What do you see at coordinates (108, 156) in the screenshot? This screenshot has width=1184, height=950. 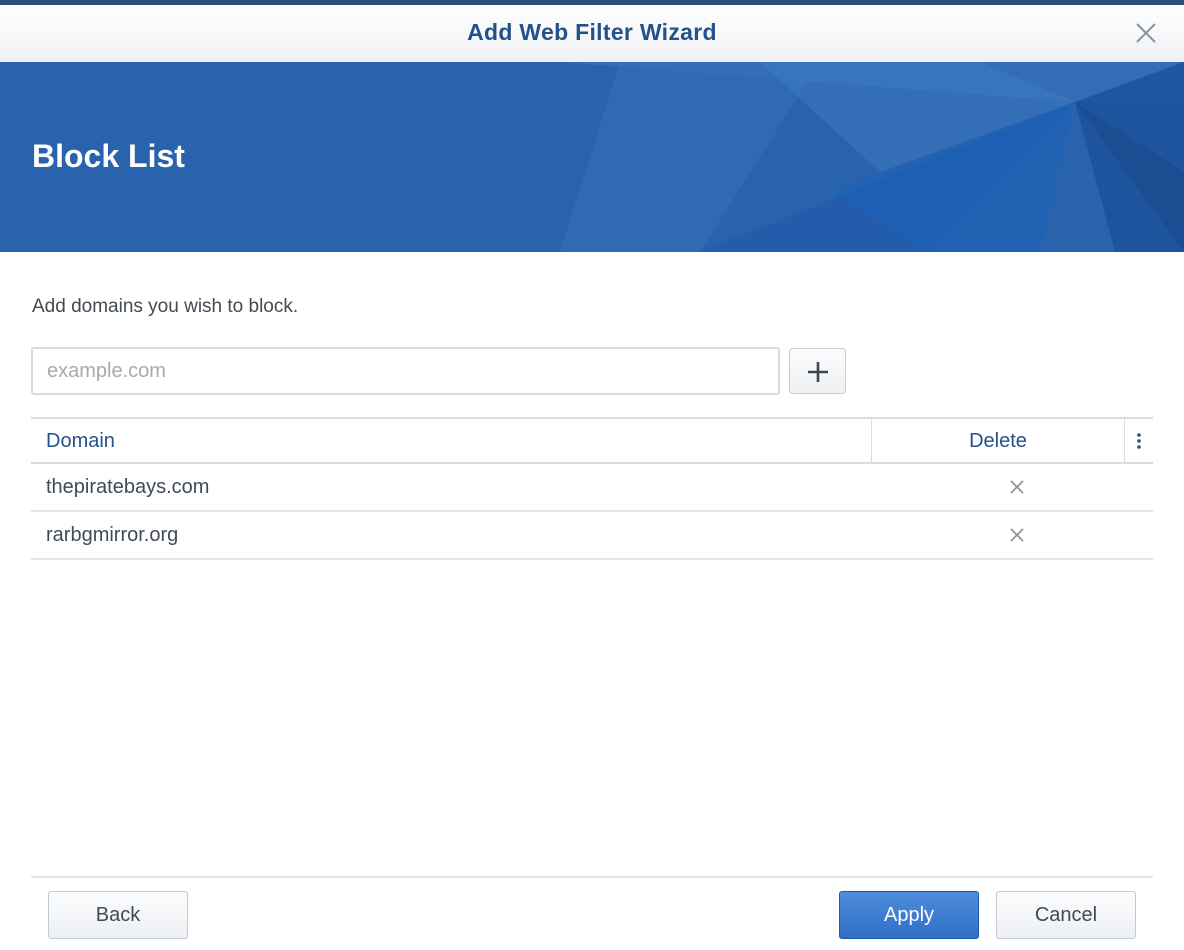 I see `banner-title: Block List` at bounding box center [108, 156].